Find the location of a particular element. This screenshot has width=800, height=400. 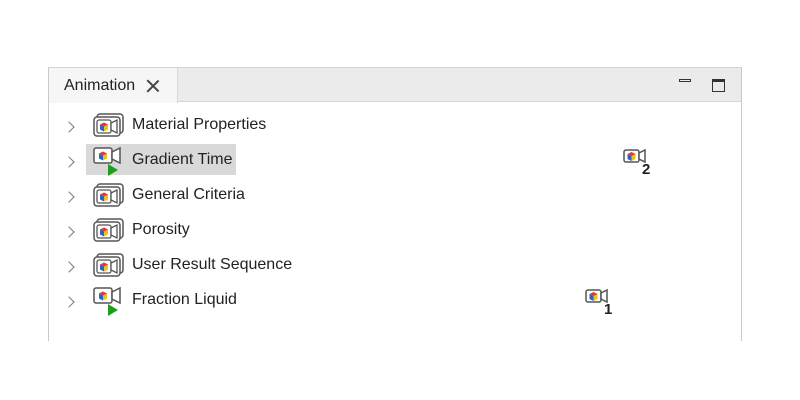

tab-animation: Animation is located at coordinates (113, 85).